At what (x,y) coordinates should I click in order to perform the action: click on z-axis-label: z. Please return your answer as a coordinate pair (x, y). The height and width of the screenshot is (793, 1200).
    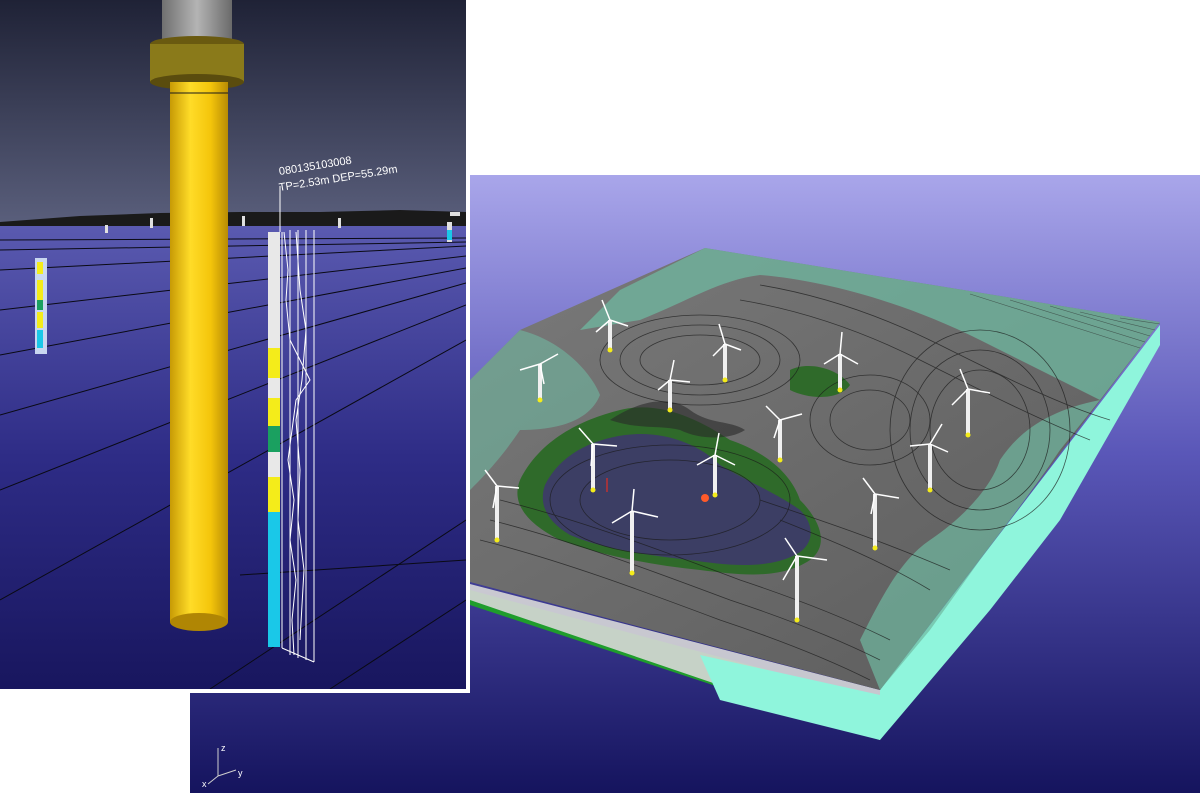
    Looking at the image, I should click on (223, 748).